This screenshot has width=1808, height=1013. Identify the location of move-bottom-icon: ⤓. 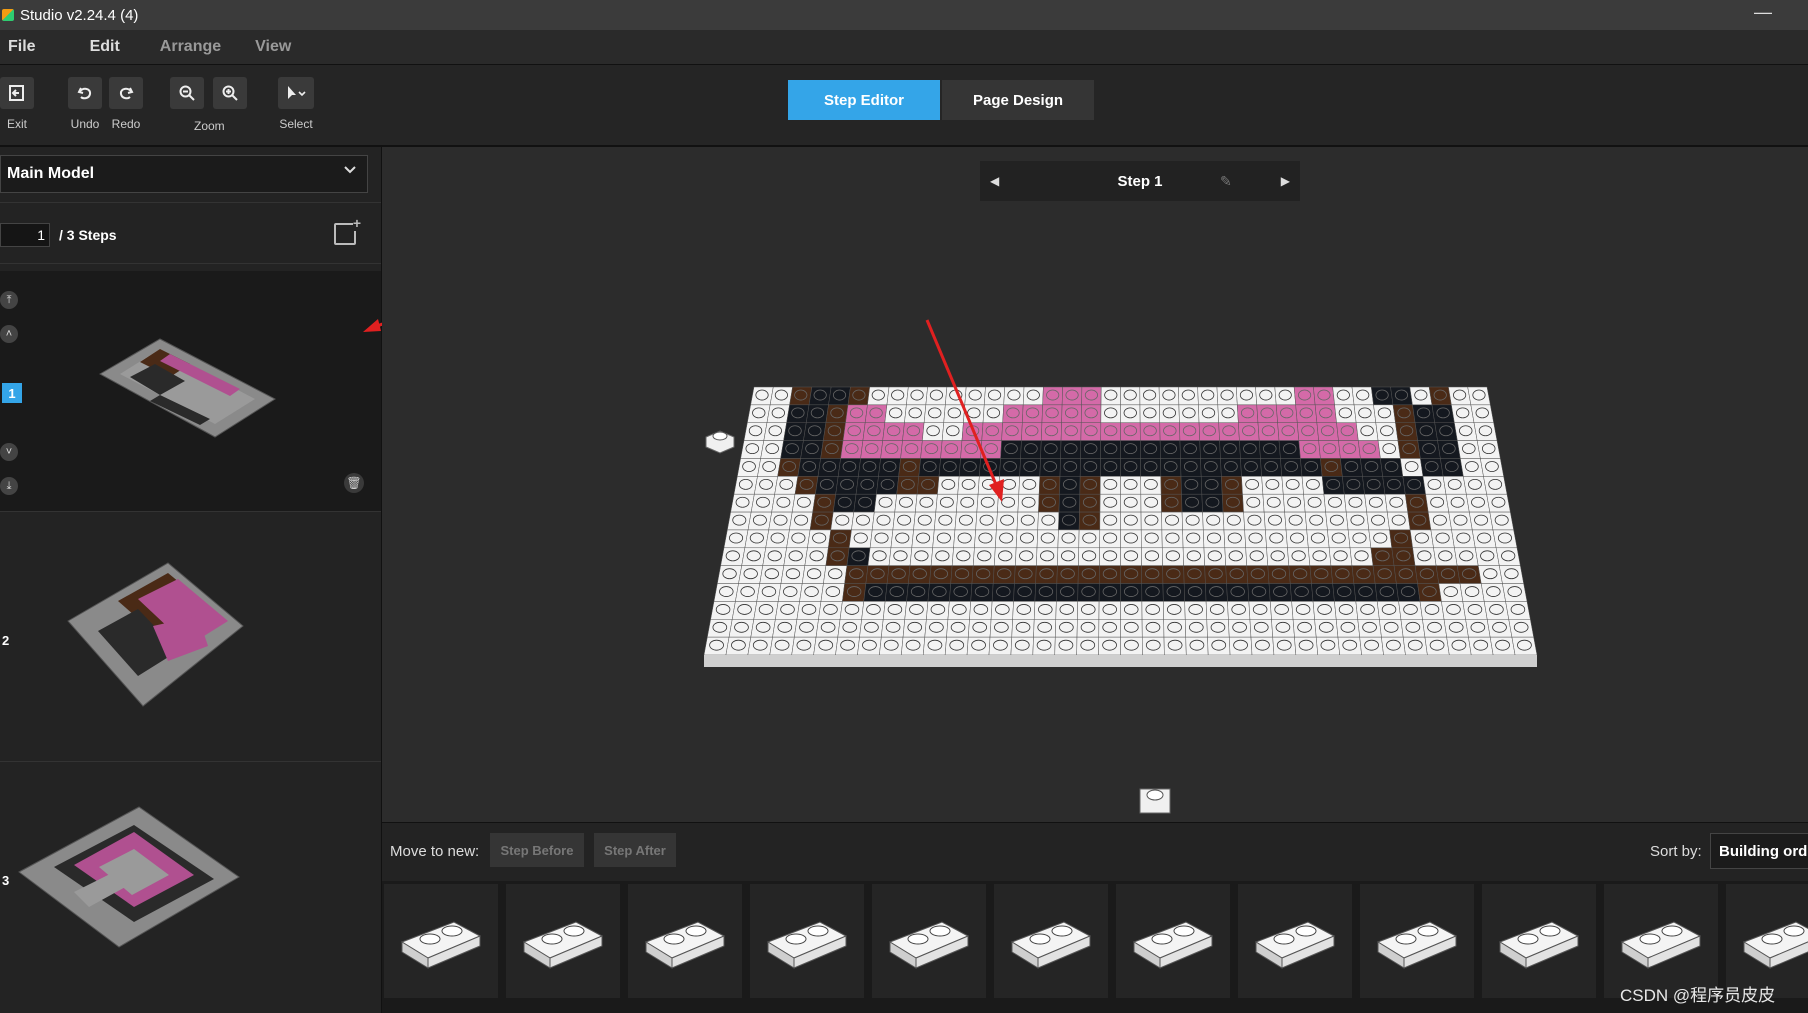
(9, 486).